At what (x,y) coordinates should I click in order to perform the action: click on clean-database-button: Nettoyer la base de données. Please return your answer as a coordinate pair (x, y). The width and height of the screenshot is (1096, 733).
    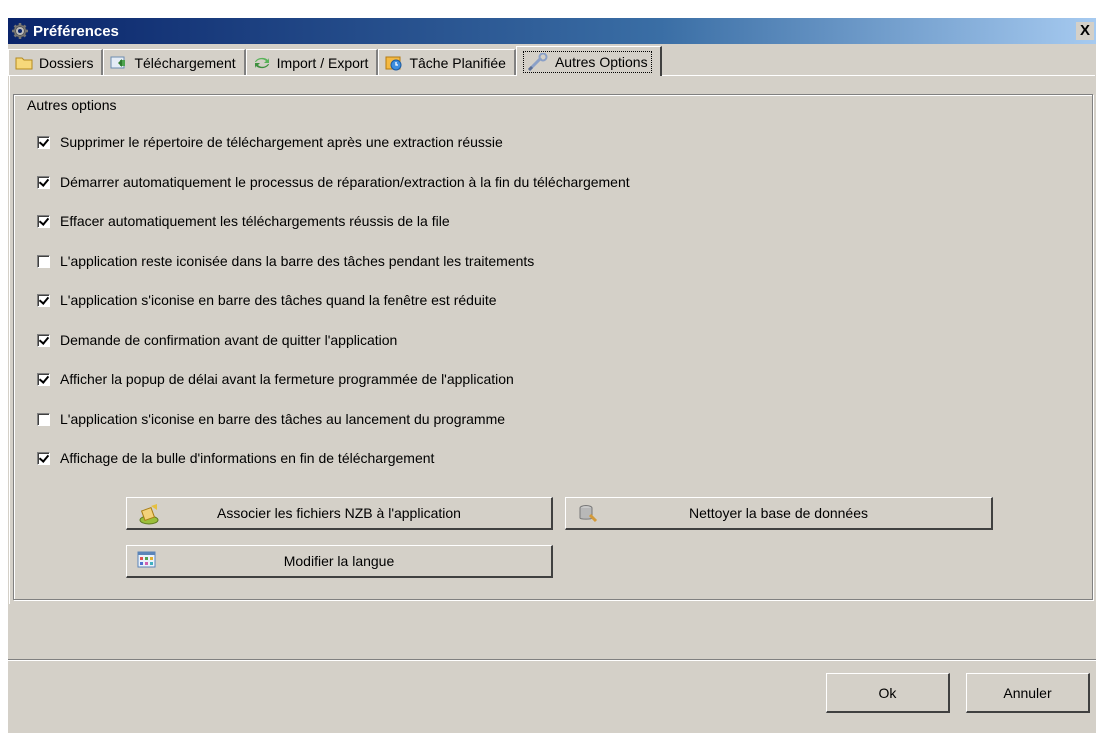
    Looking at the image, I should click on (779, 513).